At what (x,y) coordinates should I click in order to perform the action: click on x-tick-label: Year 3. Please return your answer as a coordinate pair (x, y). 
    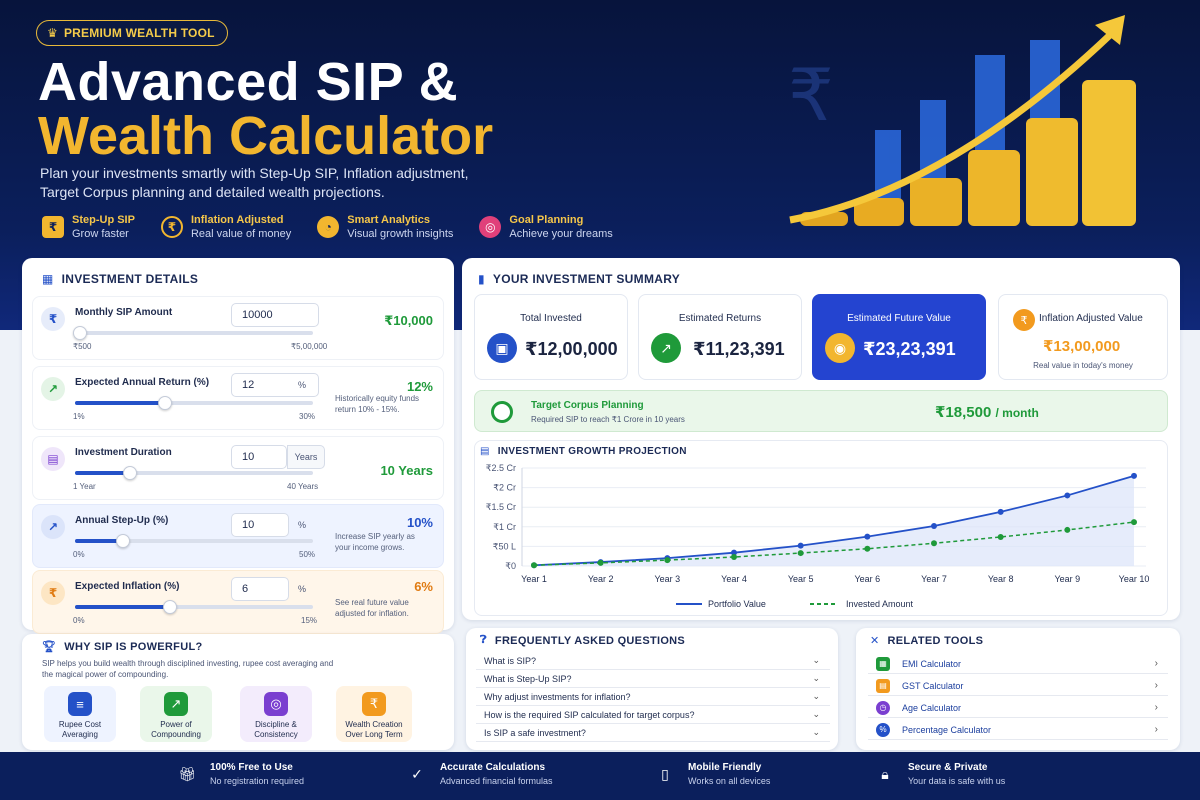
    Looking at the image, I should click on (667, 579).